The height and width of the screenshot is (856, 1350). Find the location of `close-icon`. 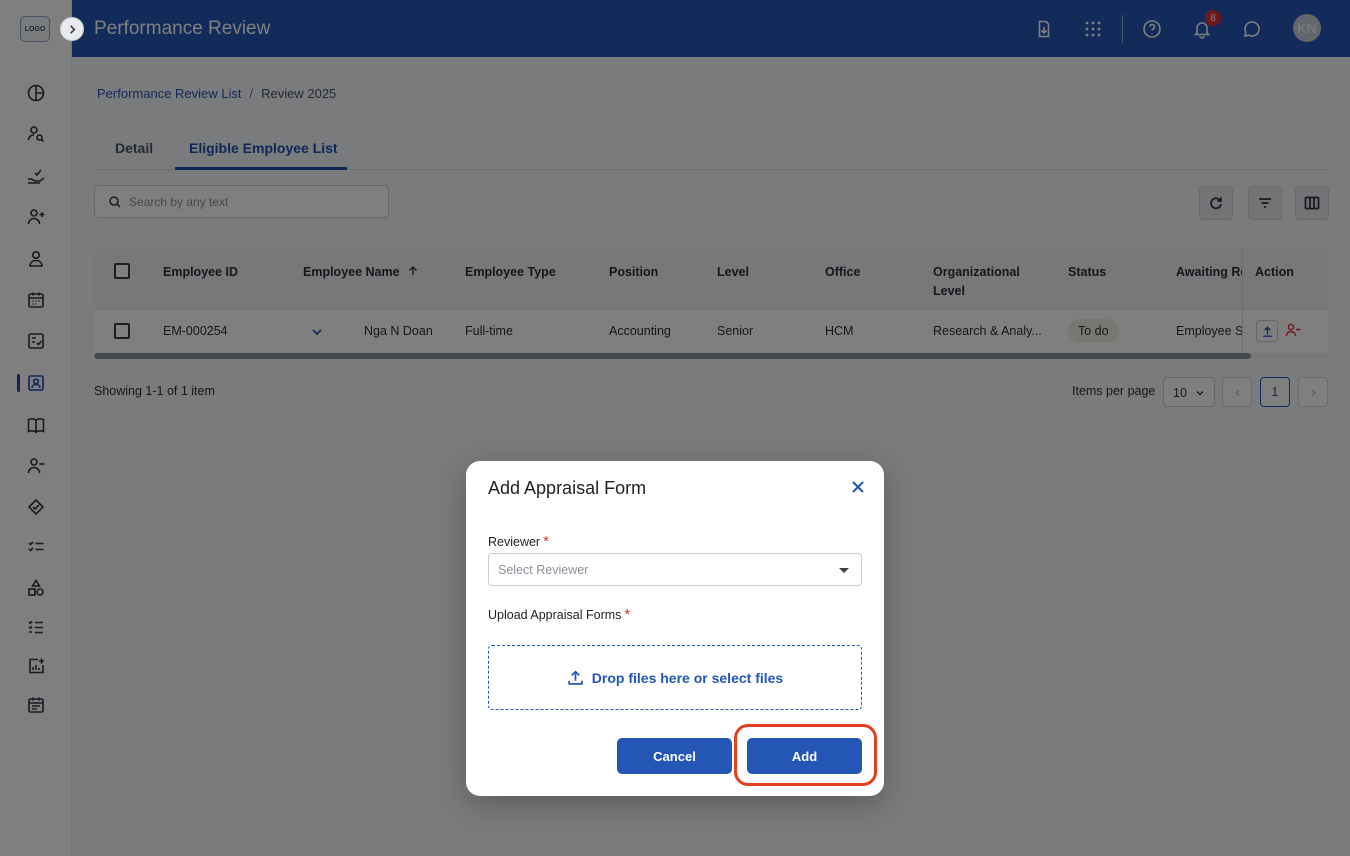

close-icon is located at coordinates (858, 487).